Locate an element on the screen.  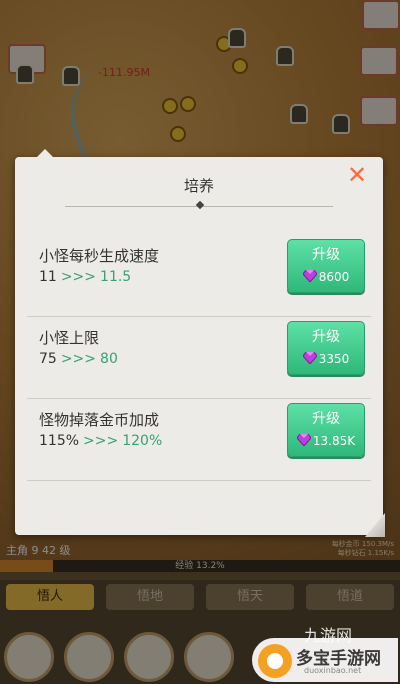
site-logo-icon is located at coordinates (275, 661).